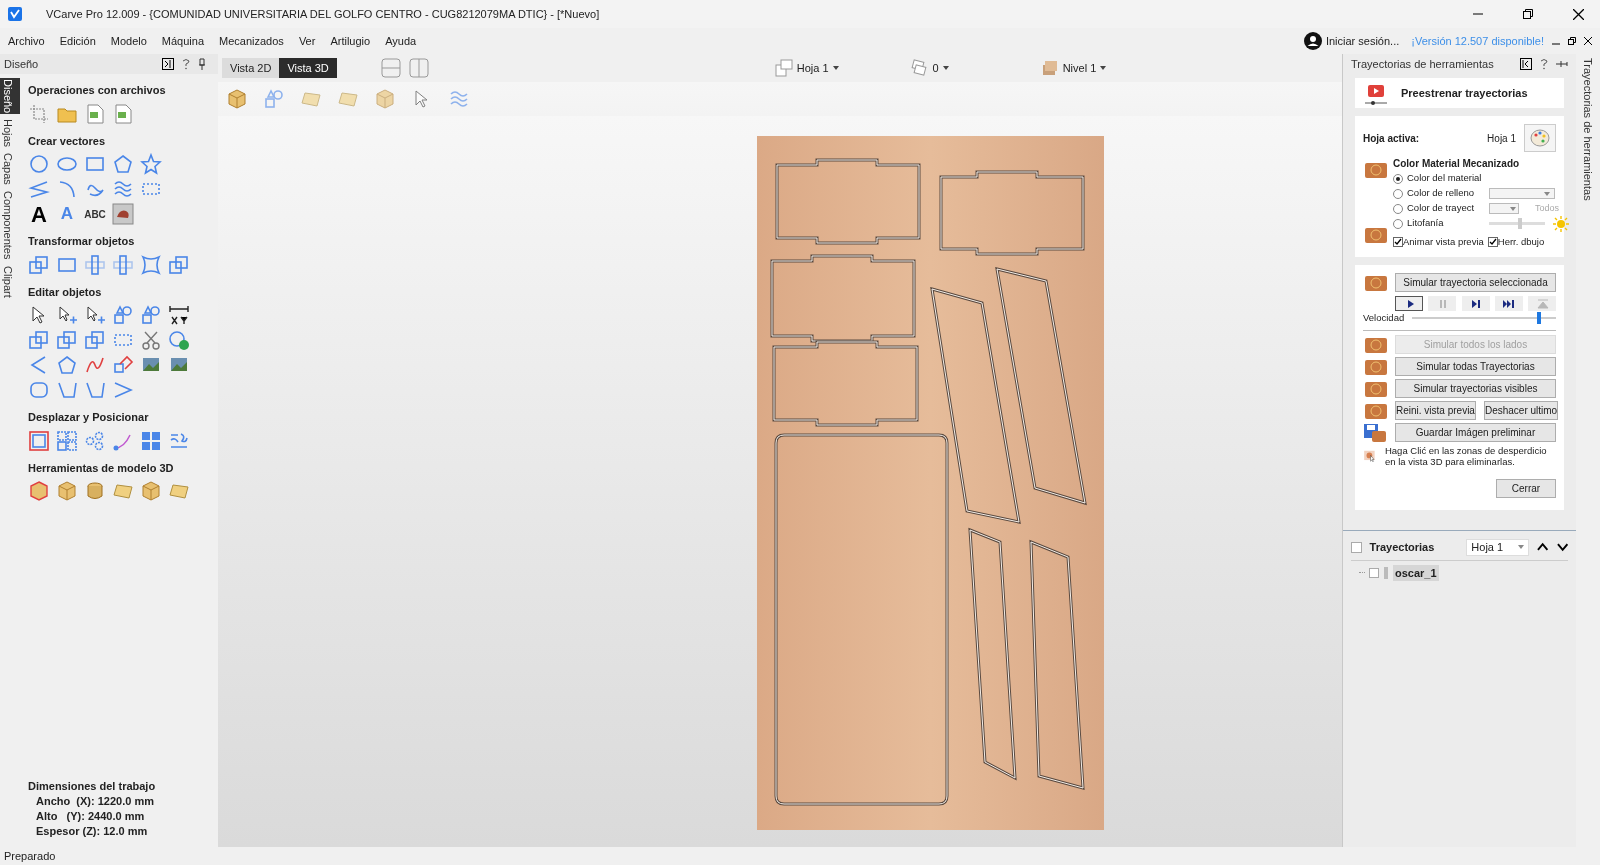 This screenshot has height=865, width=1600. I want to click on menu-item: Mecanizados, so click(251, 41).